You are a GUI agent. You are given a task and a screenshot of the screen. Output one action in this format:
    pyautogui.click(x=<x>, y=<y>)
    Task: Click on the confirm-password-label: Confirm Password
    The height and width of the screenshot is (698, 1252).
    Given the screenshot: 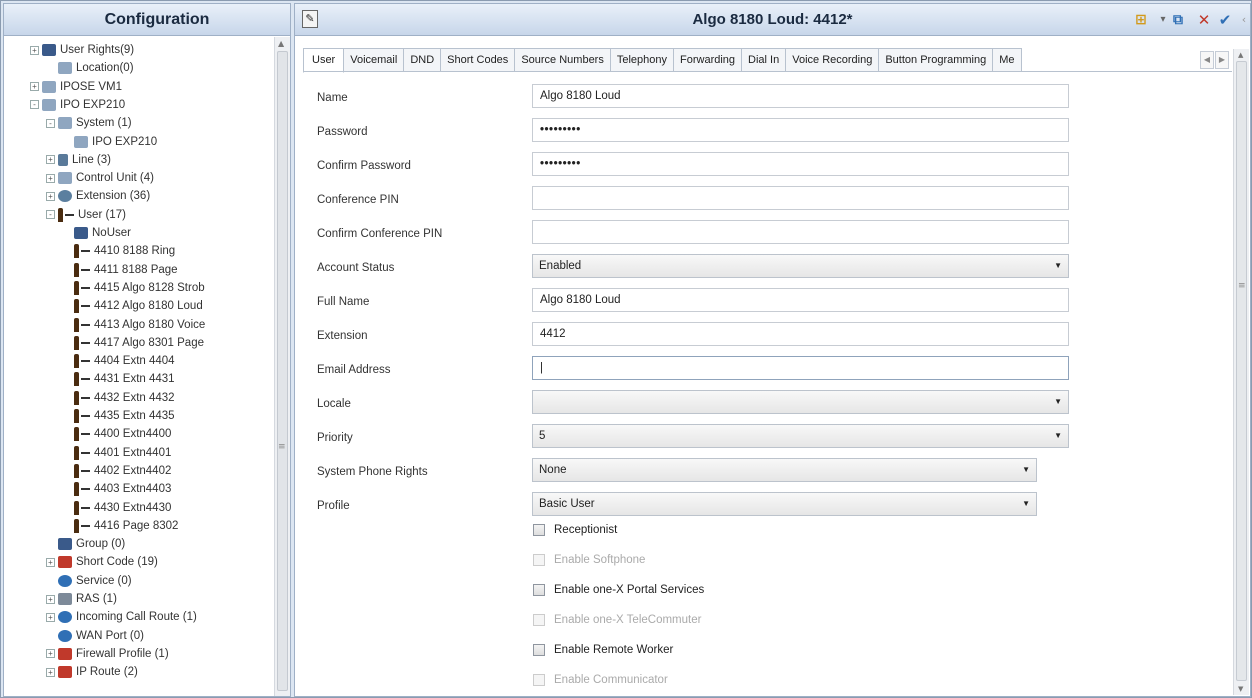 What is the action you would take?
    pyautogui.click(x=364, y=166)
    